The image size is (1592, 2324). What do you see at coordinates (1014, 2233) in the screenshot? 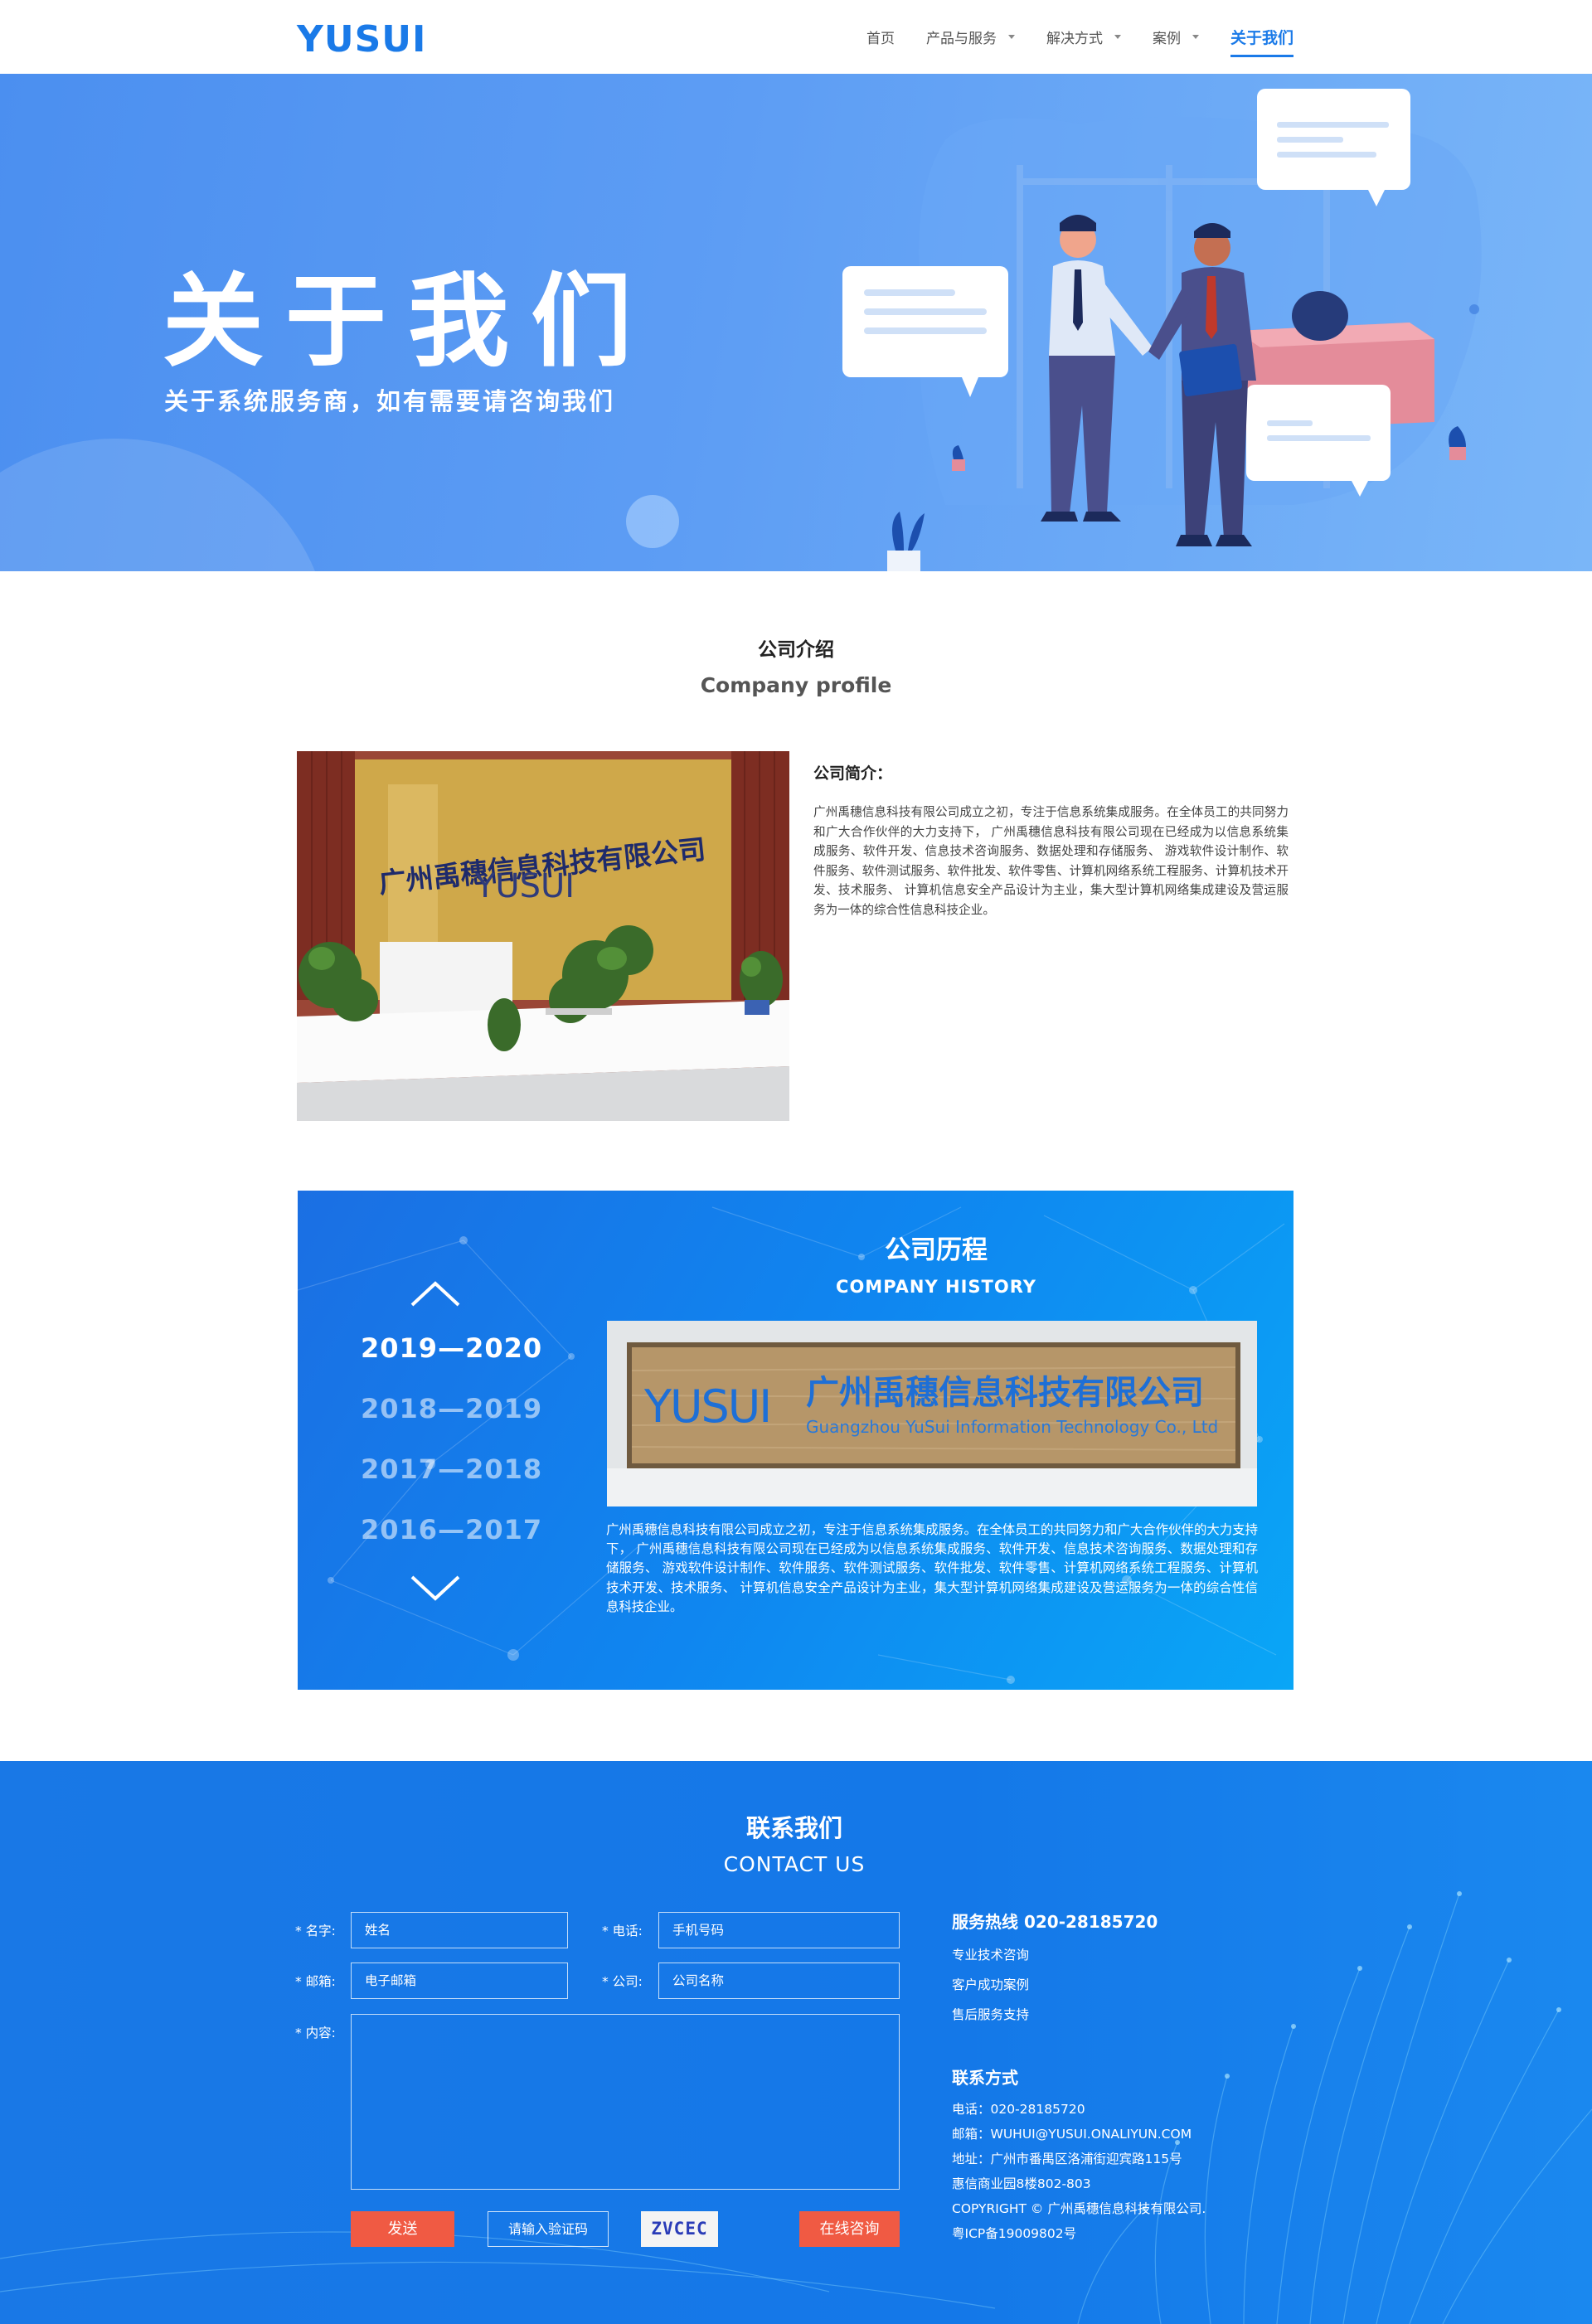
I see `icp-number: 粤ICP备19009802号` at bounding box center [1014, 2233].